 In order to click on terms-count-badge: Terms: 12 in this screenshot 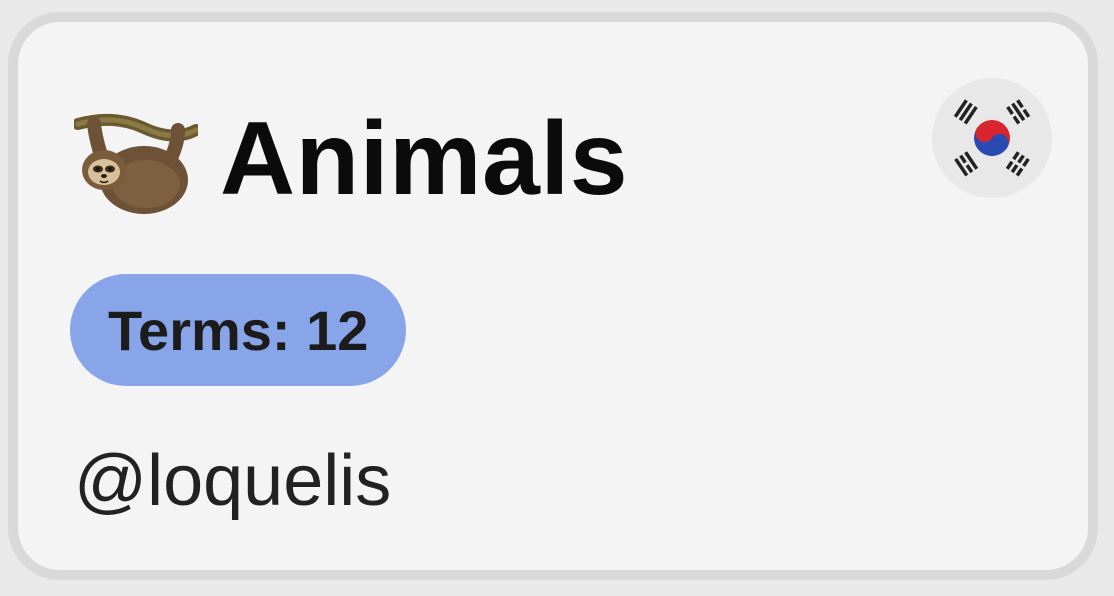, I will do `click(238, 330)`.